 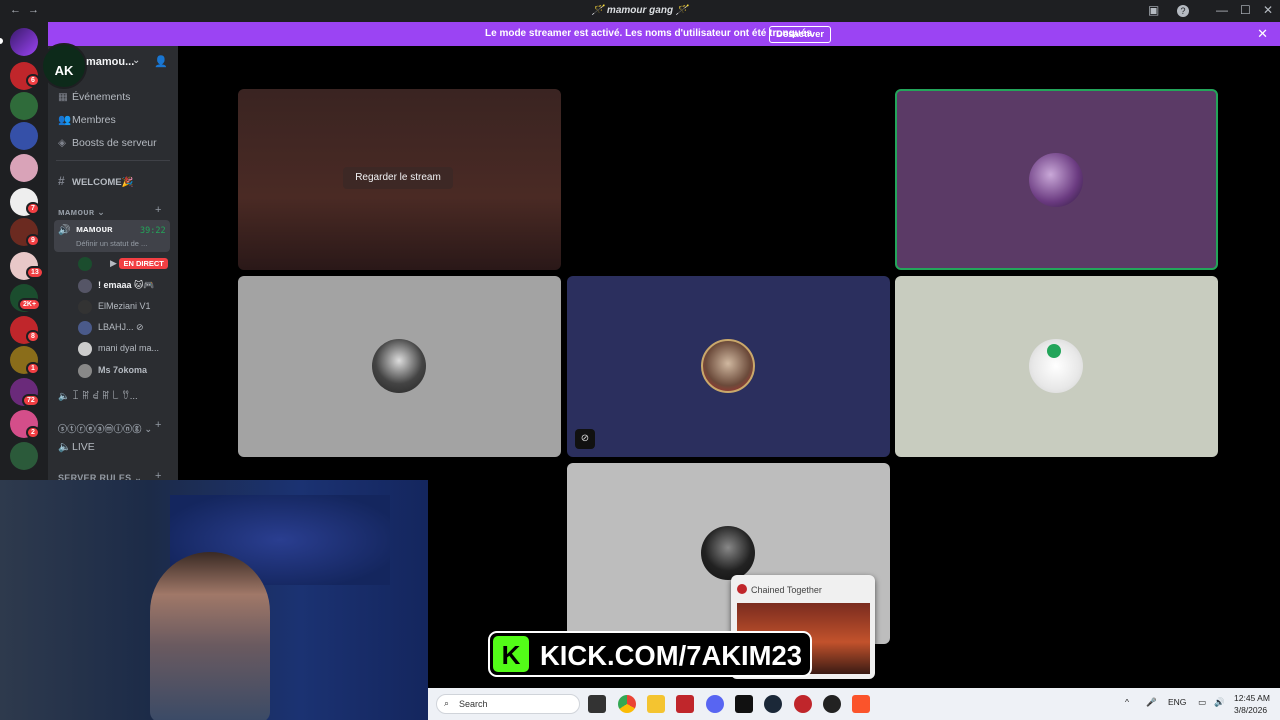 I want to click on mention-badge: 13, so click(x=35, y=272).